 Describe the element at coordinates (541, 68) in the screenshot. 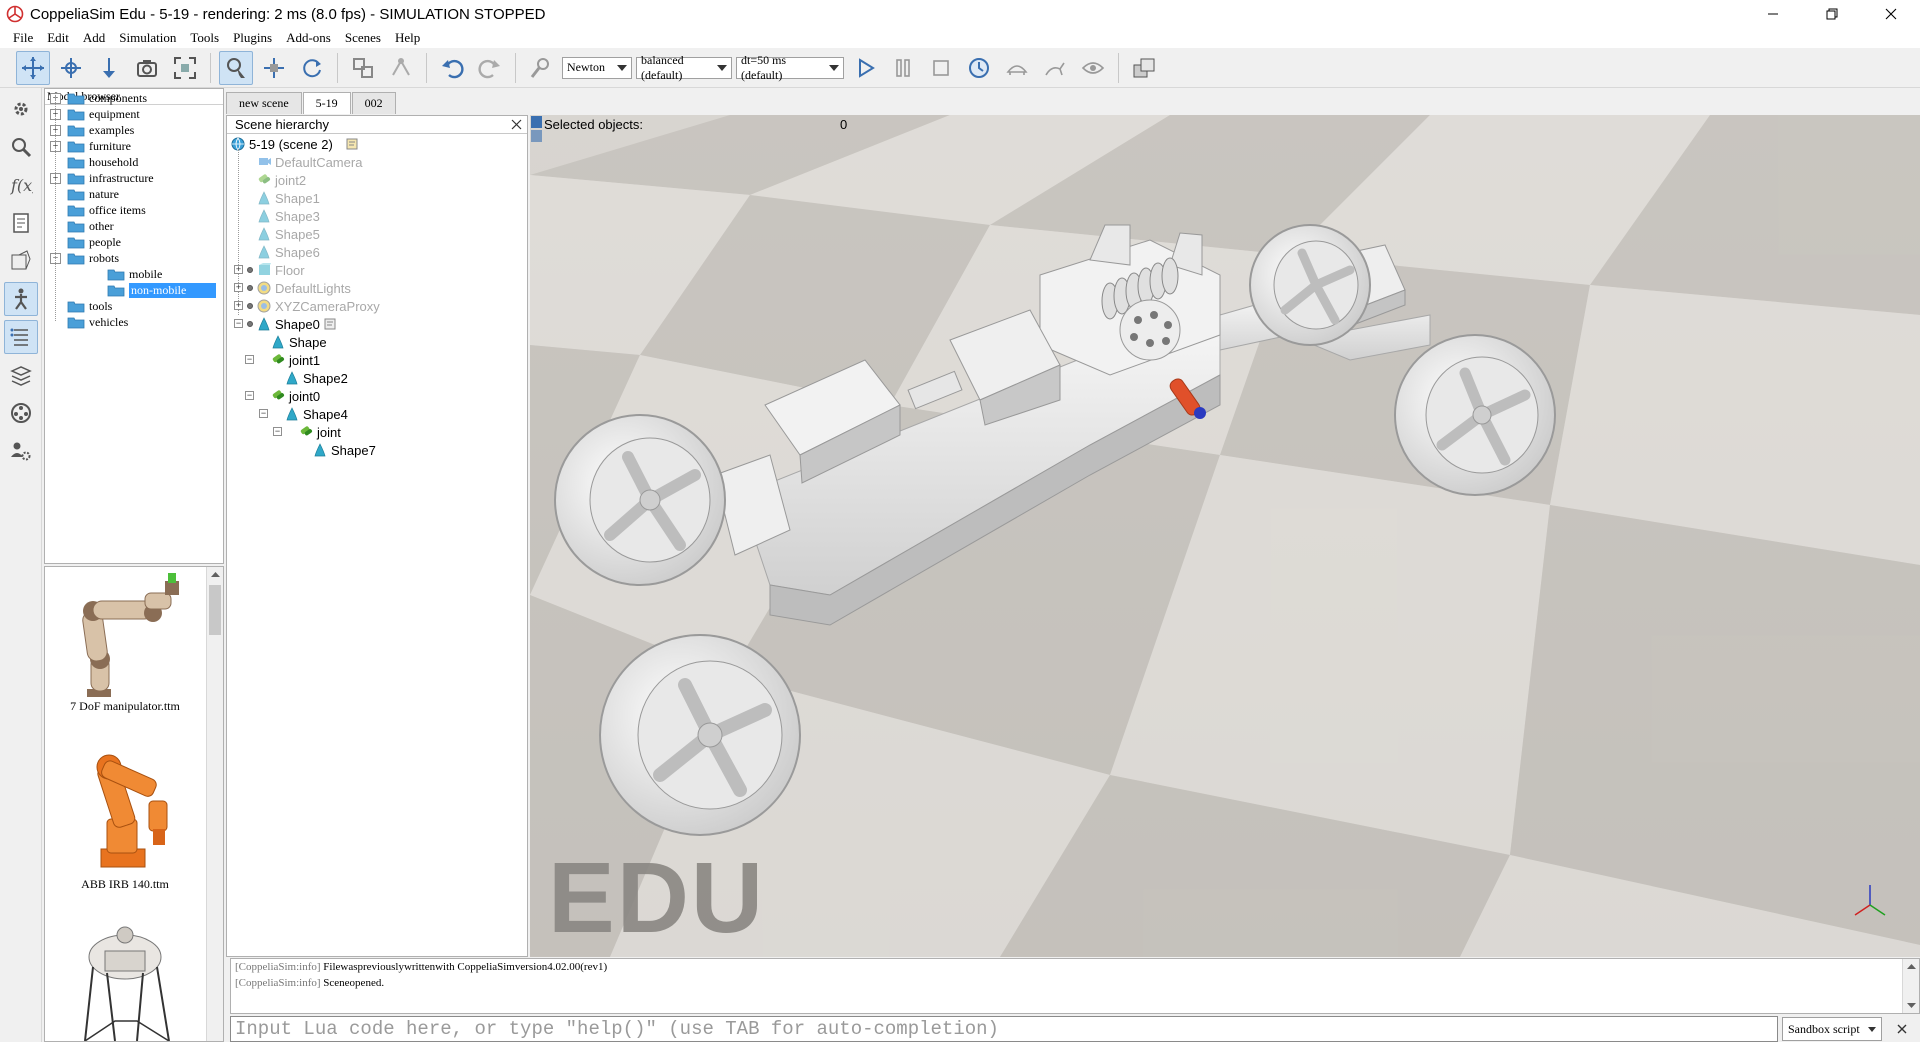

I see `dynamics-engine-button` at that location.